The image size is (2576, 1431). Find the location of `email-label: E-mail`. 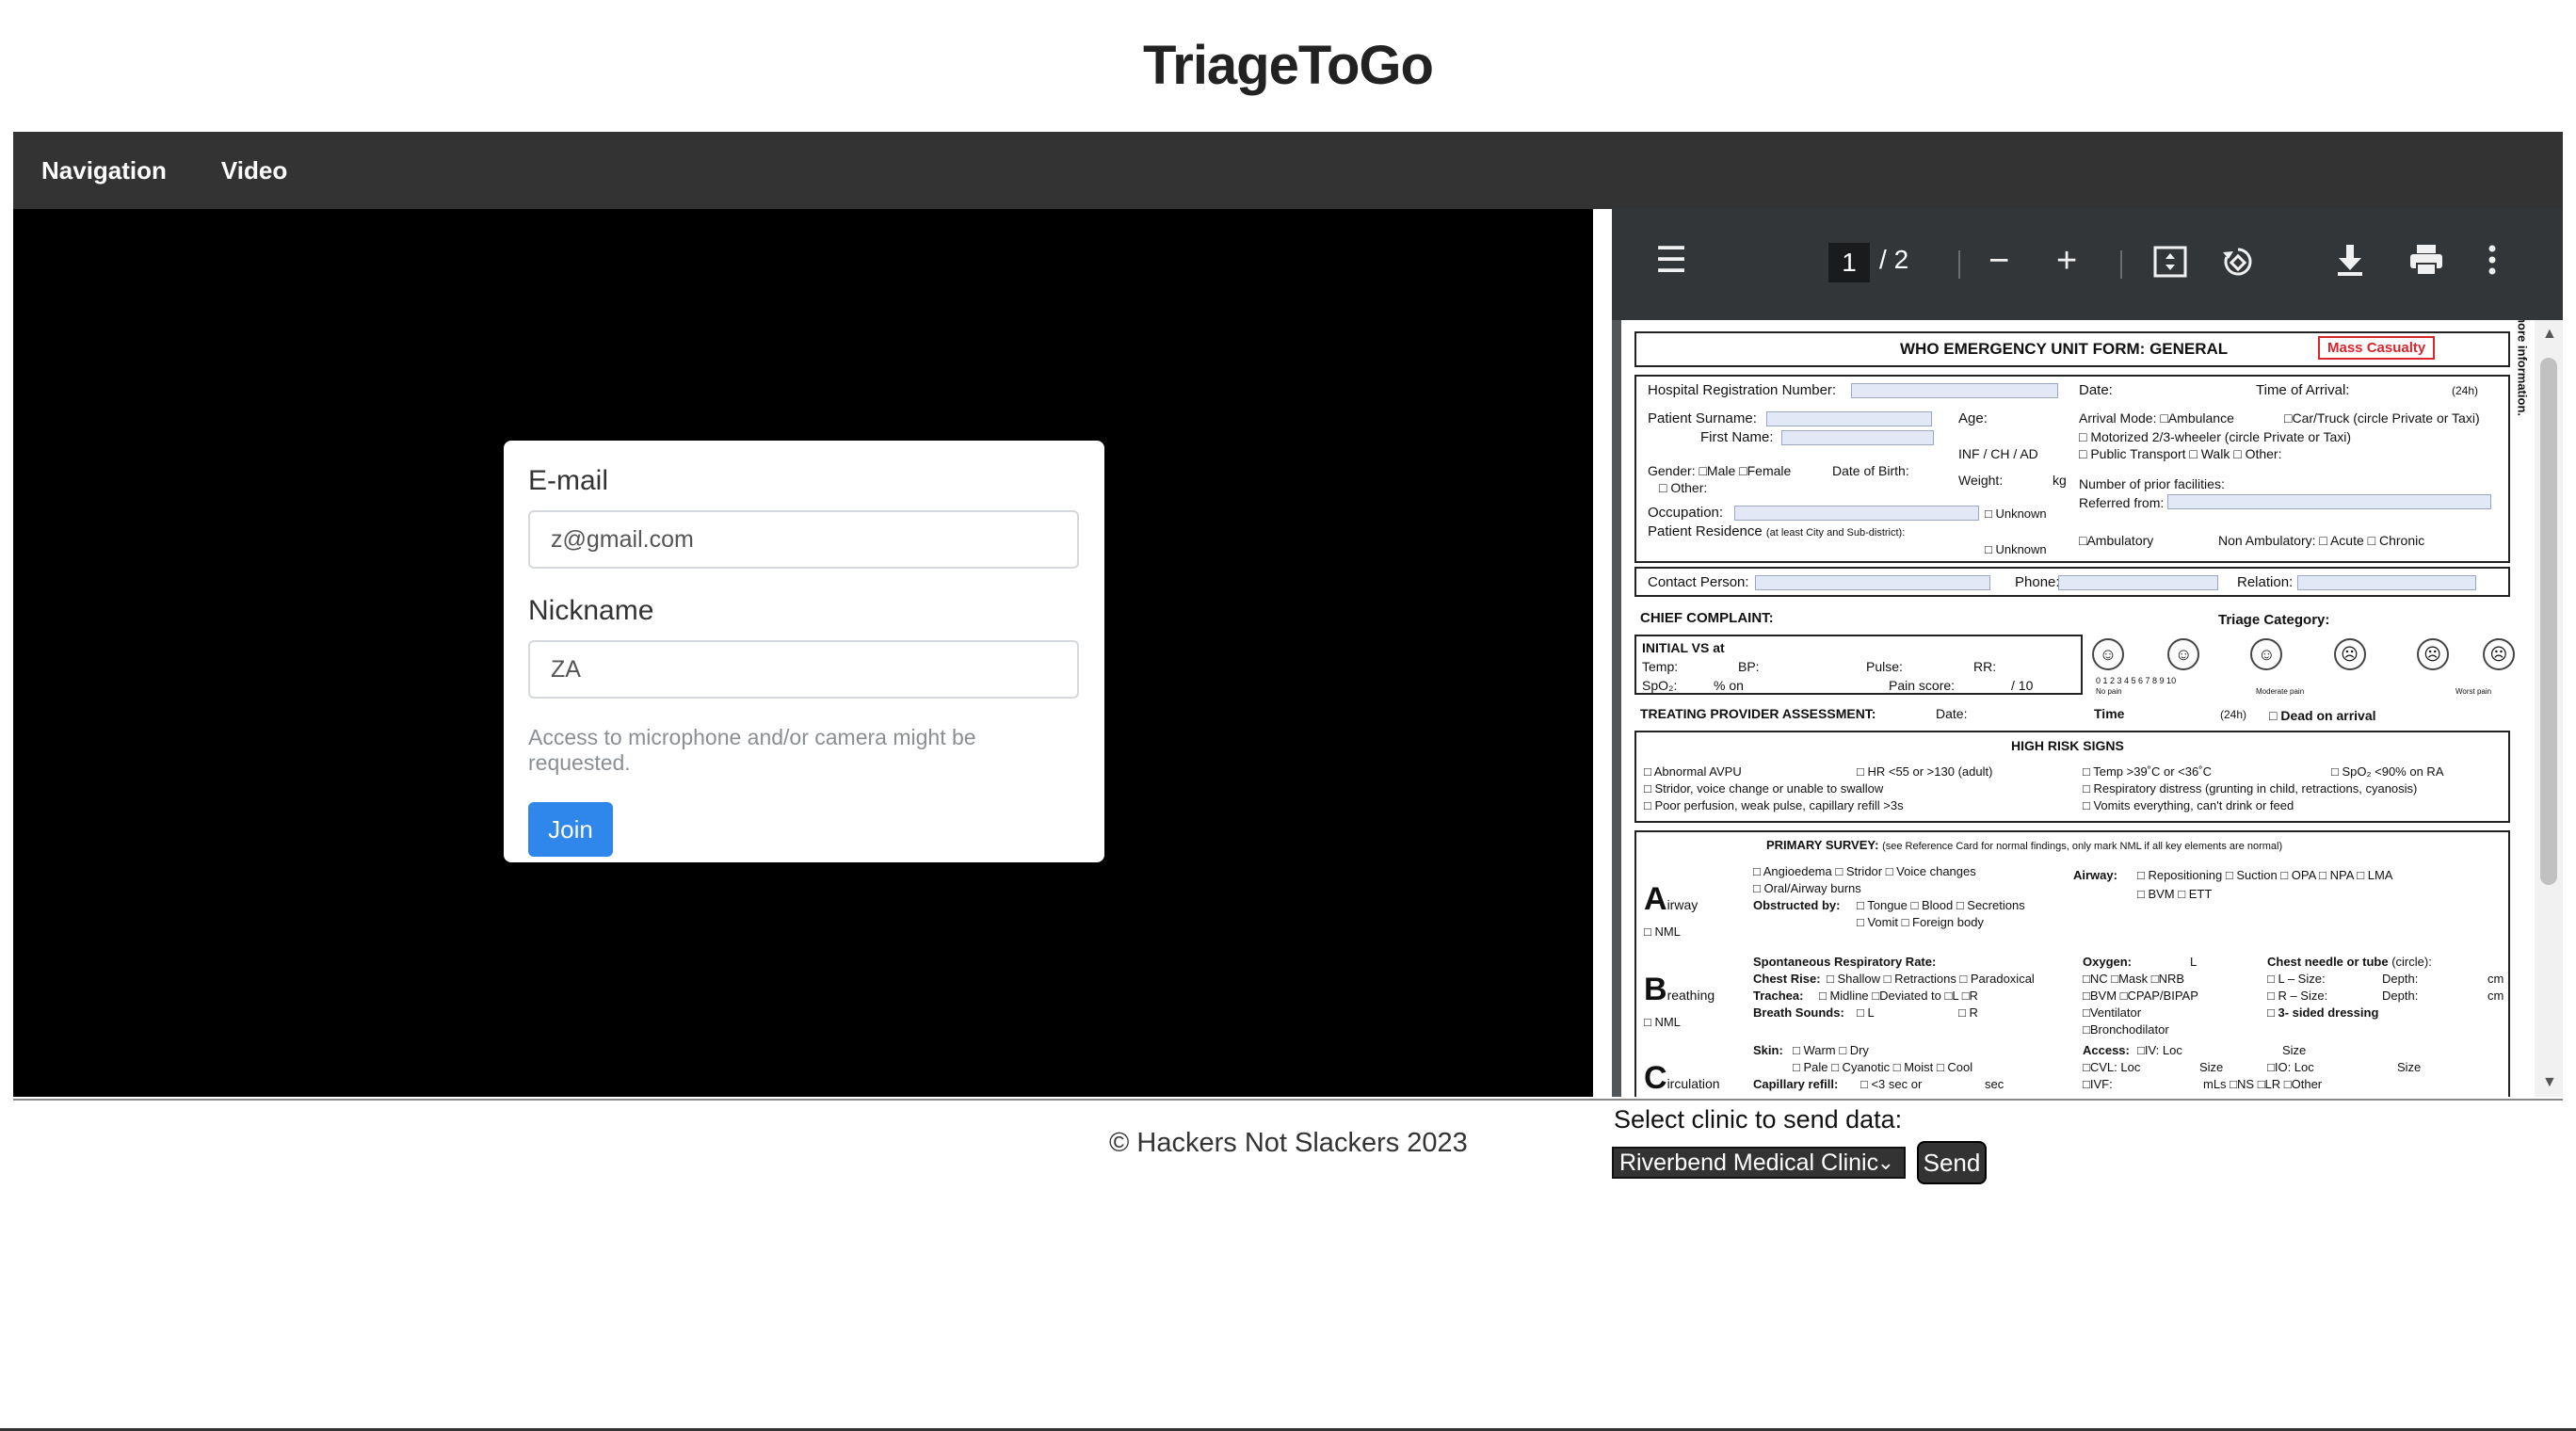

email-label: E-mail is located at coordinates (568, 480).